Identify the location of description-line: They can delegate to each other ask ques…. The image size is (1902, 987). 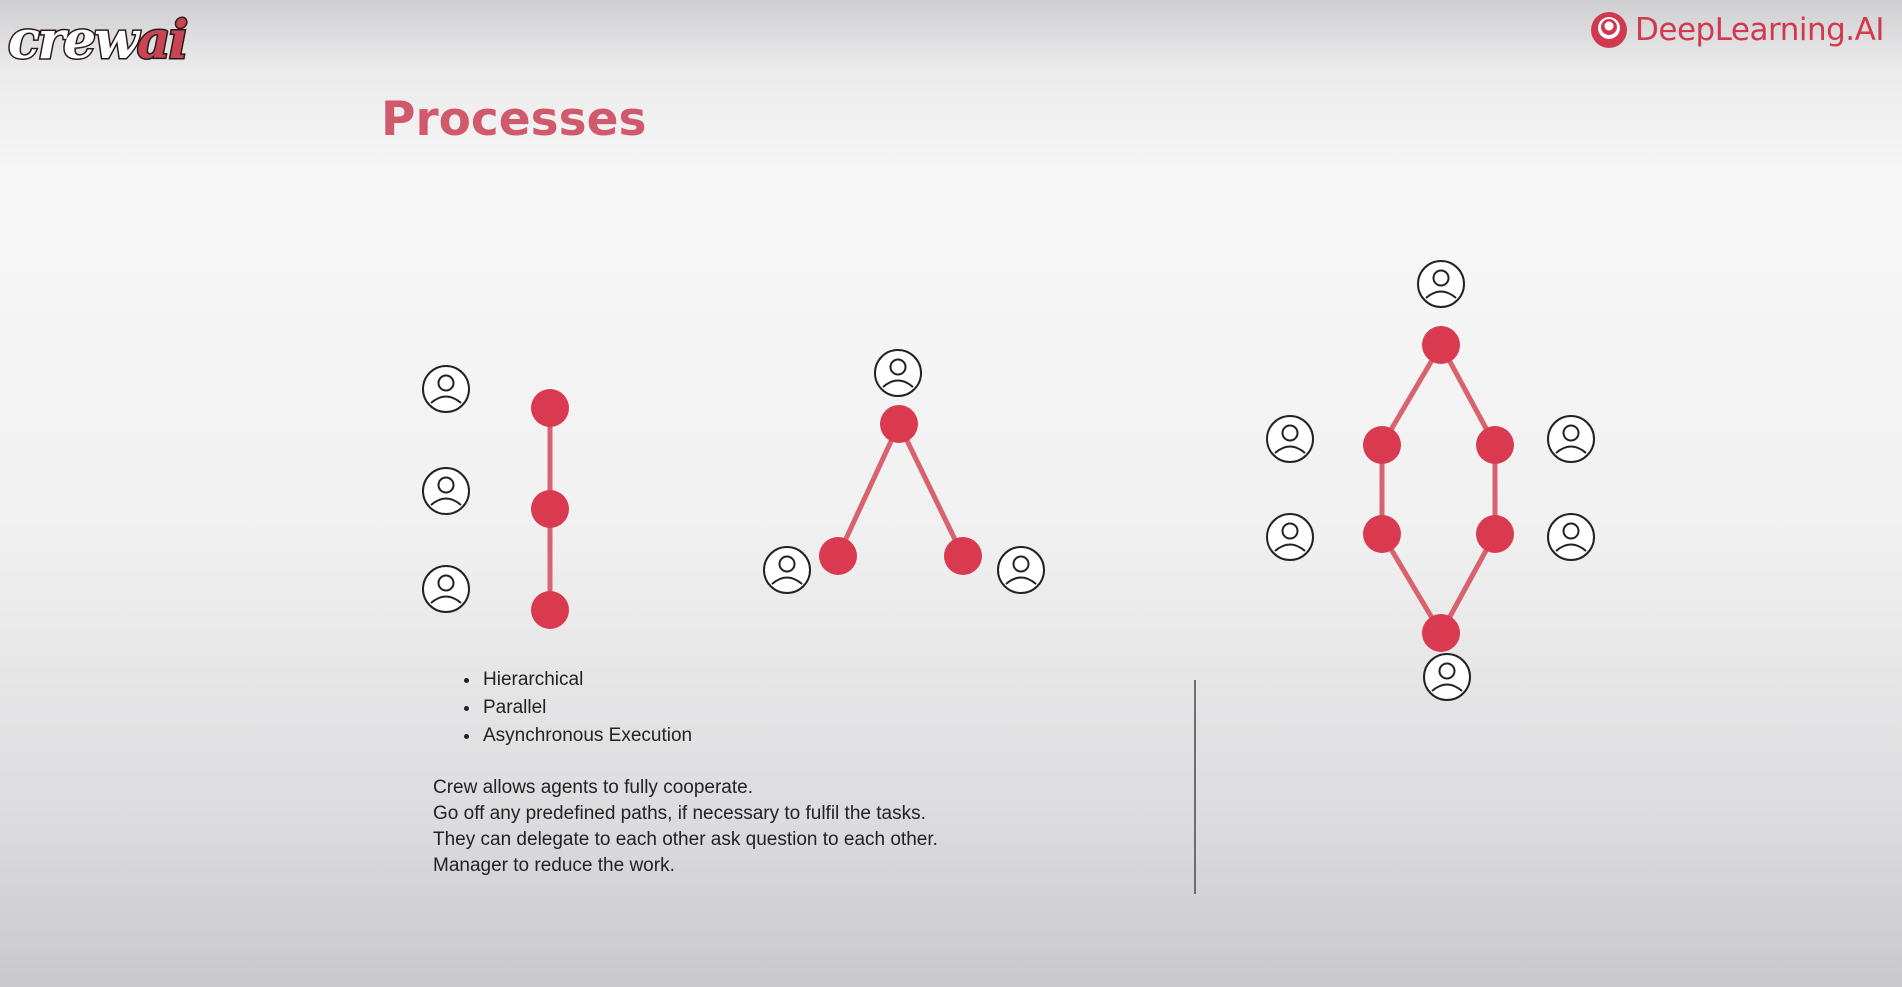
(685, 839).